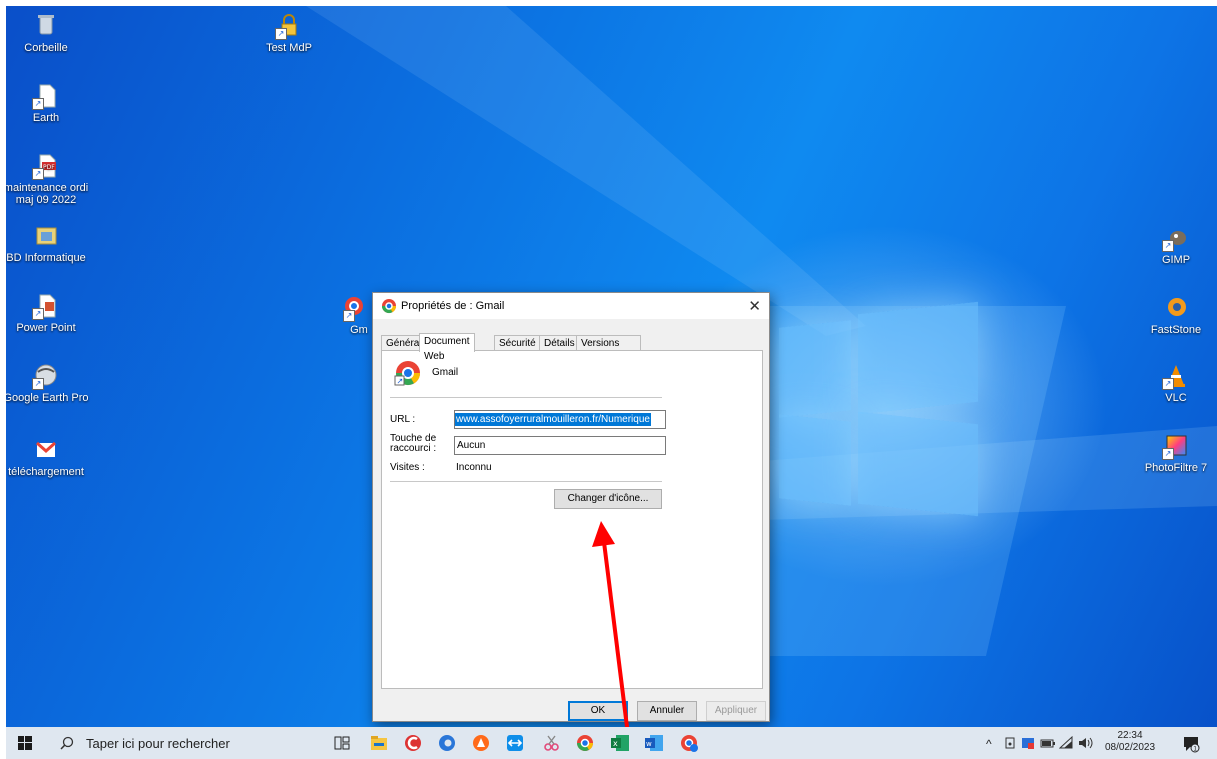 The width and height of the screenshot is (1217, 759). I want to click on desktop-icon-vlc: ↗ VLC, so click(1174, 383).